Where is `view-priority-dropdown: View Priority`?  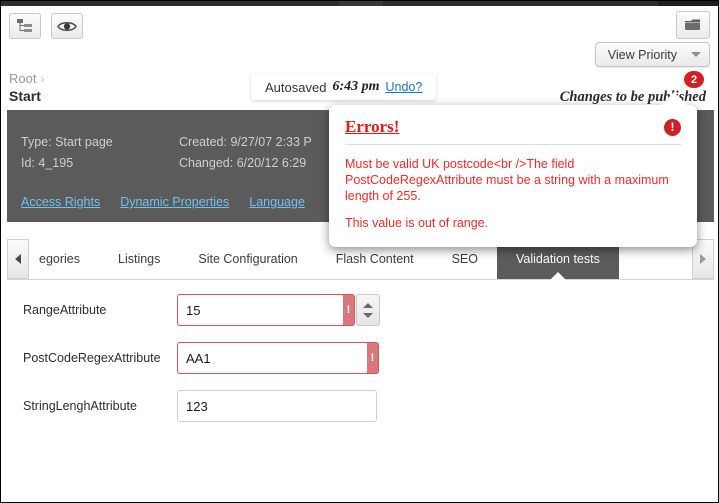 view-priority-dropdown: View Priority is located at coordinates (652, 54).